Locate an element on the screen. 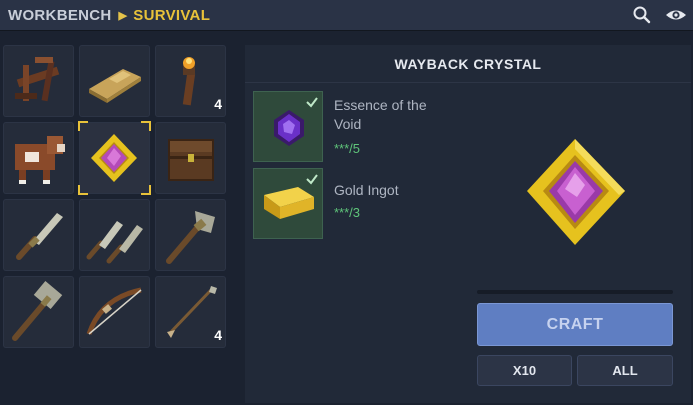 Image resolution: width=693 pixels, height=405 pixels. stone-hammer-icon is located at coordinates (37, 311).